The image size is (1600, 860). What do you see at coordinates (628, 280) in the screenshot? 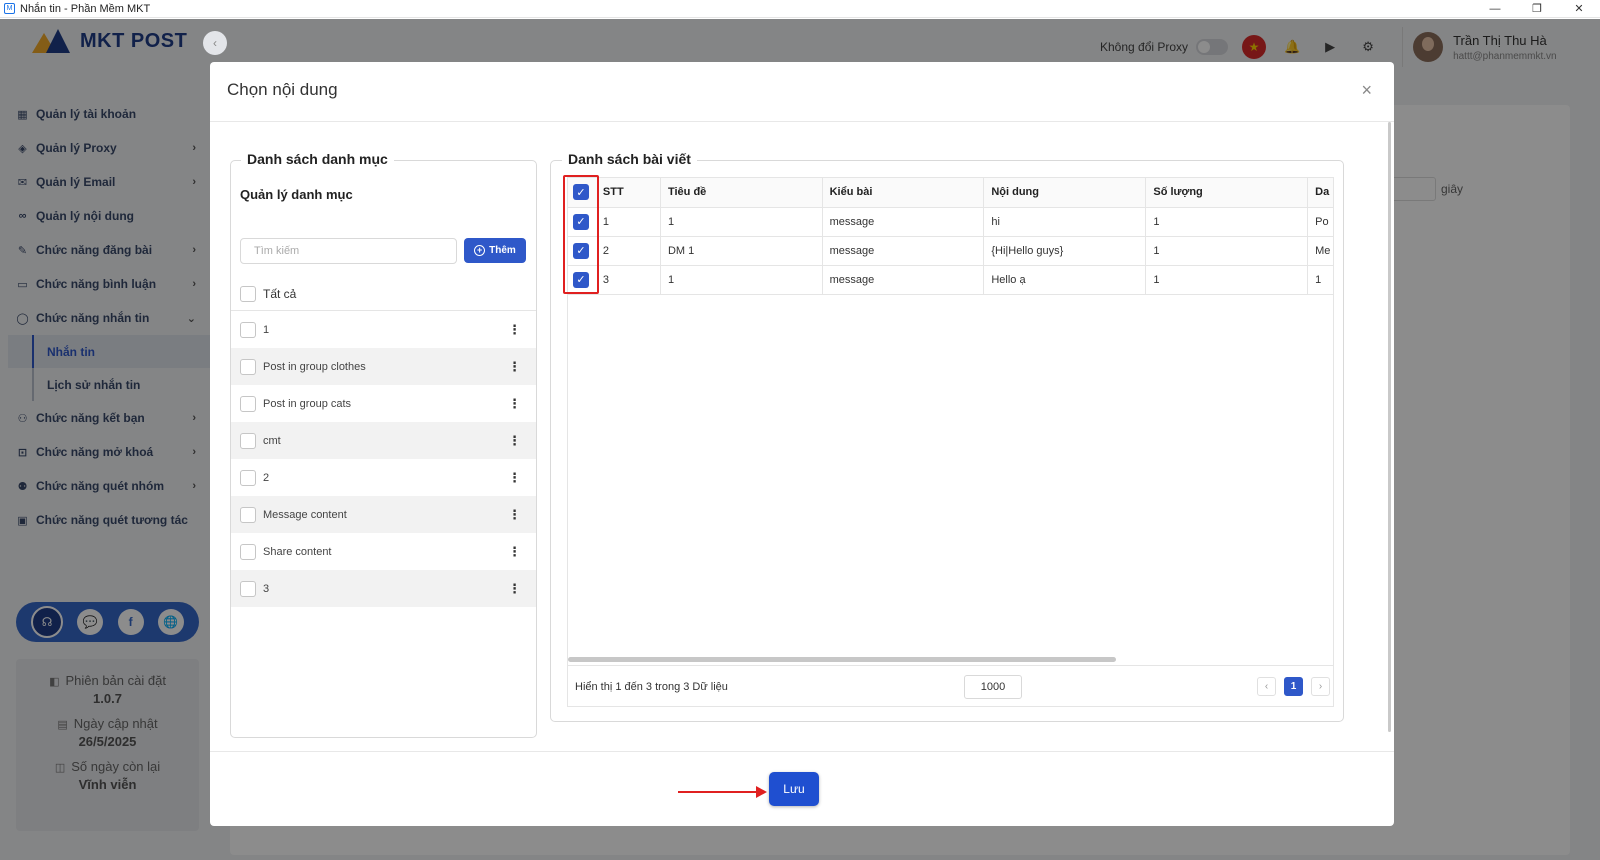
I see `cell-stt: 3` at bounding box center [628, 280].